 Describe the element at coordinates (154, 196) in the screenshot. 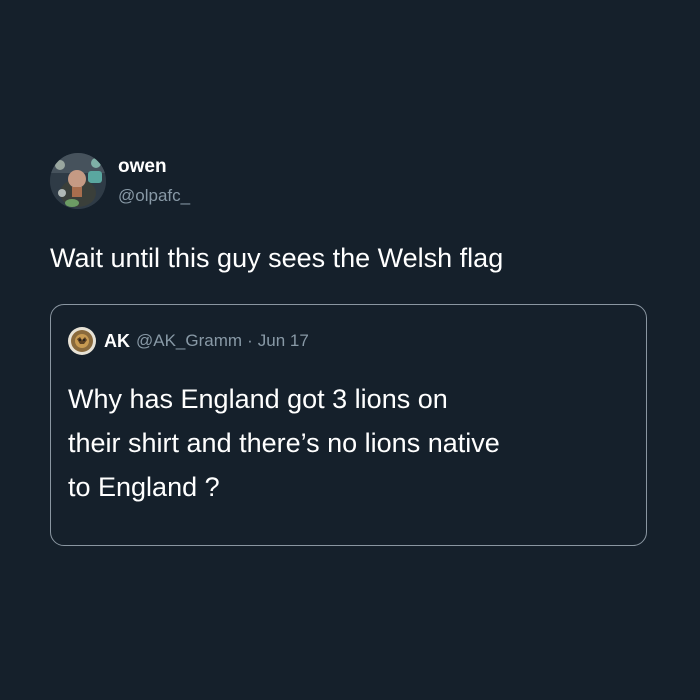

I see `author-handle: @olpafc_` at that location.